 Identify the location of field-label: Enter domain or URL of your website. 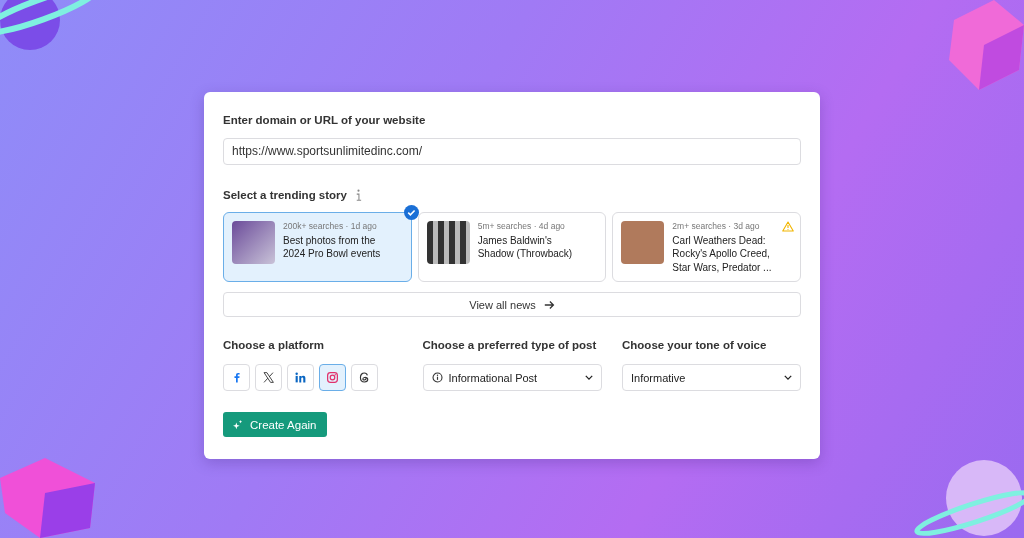
(325, 120).